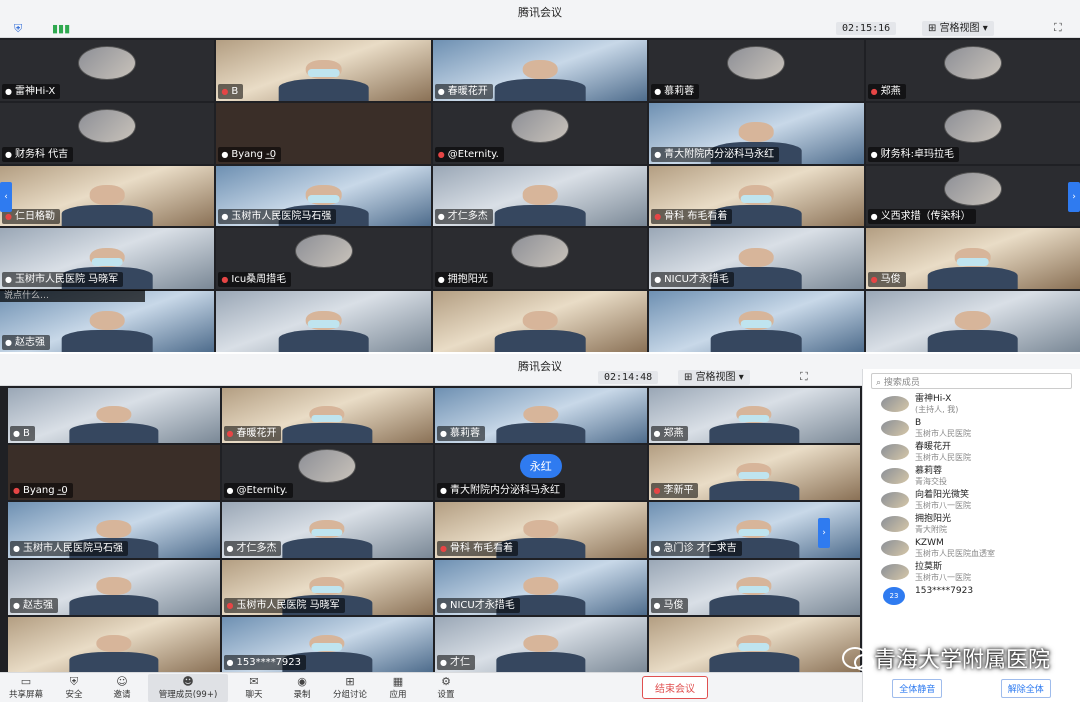  Describe the element at coordinates (350, 688) in the screenshot. I see `toolbar-button: ⊞ 分组讨论` at that location.